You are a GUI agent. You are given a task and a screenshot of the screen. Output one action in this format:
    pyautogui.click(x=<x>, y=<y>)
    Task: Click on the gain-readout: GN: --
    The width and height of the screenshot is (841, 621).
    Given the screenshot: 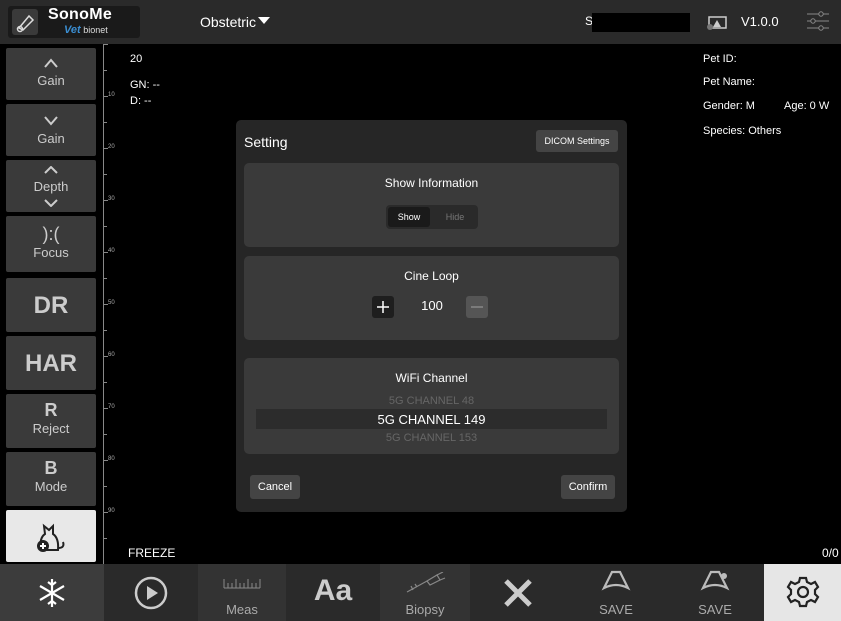 What is the action you would take?
    pyautogui.click(x=145, y=85)
    